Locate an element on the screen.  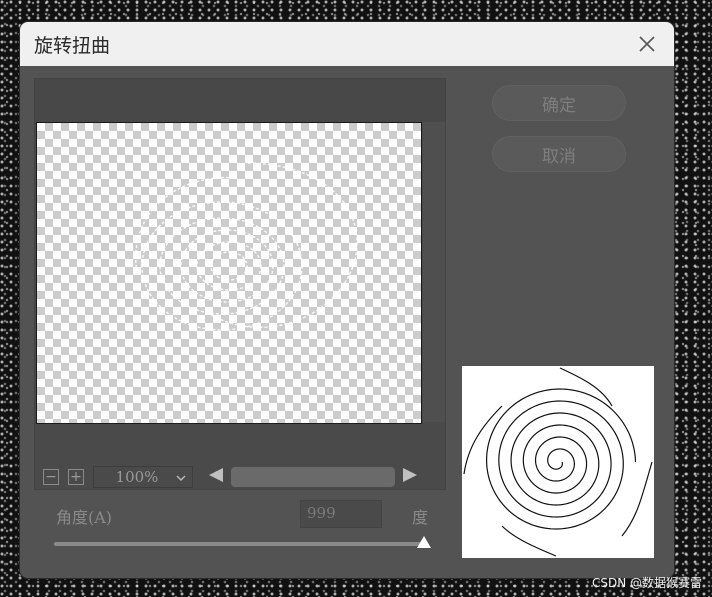
triangle-left-icon is located at coordinates (216, 477).